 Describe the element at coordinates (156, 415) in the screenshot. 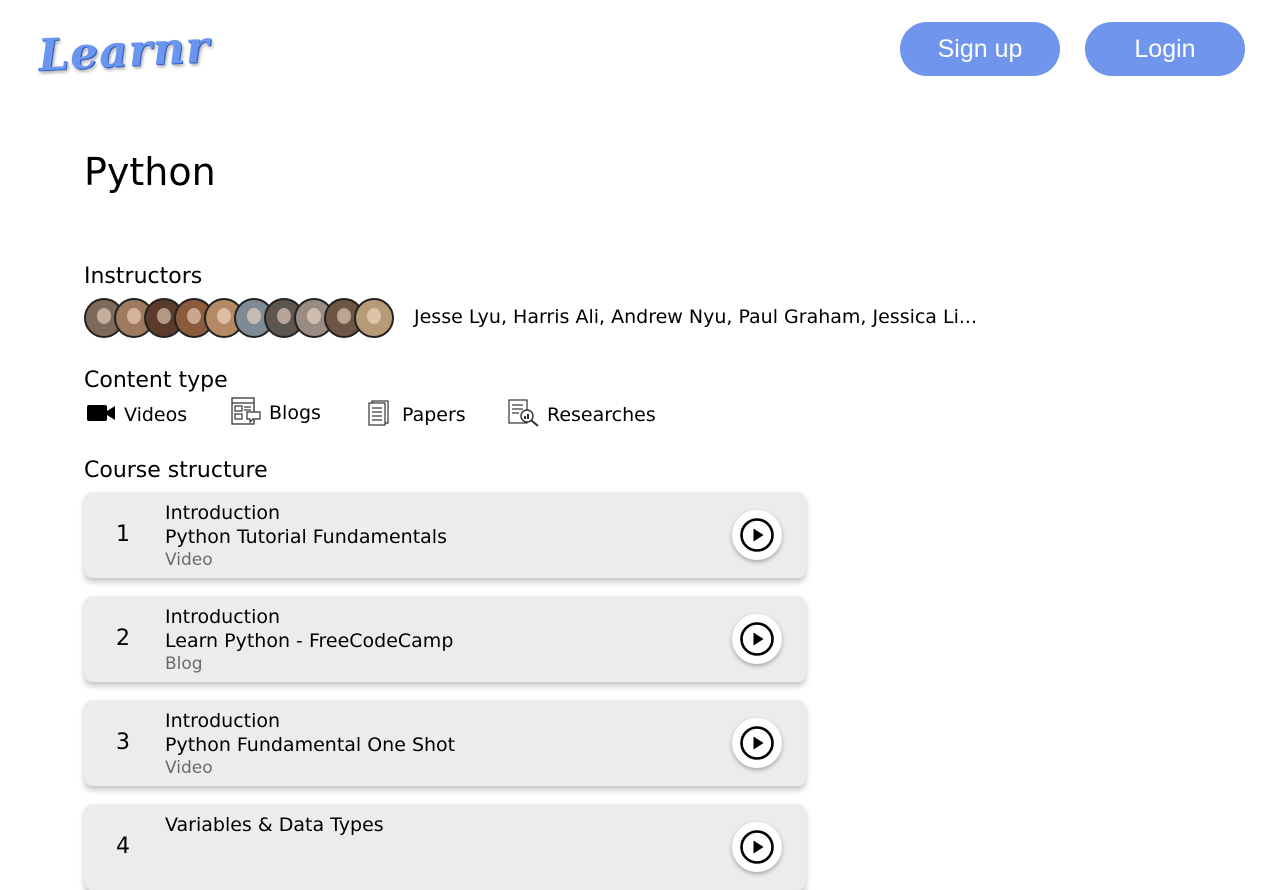

I see `content-type-label: Videos` at that location.